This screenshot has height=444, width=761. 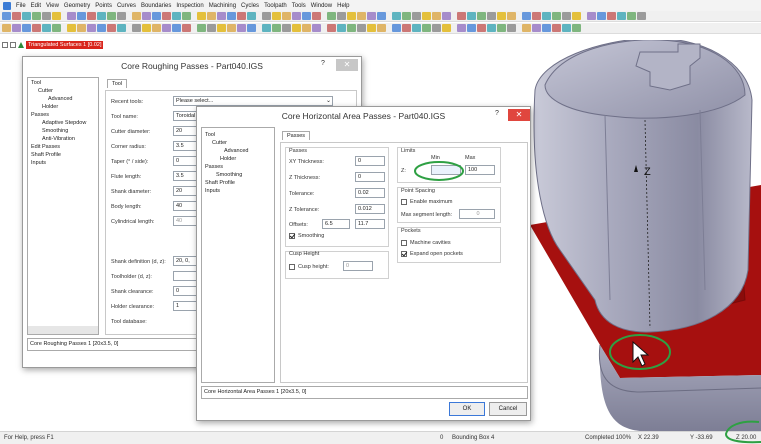 I want to click on roughing-help-button: ?, so click(x=323, y=63).